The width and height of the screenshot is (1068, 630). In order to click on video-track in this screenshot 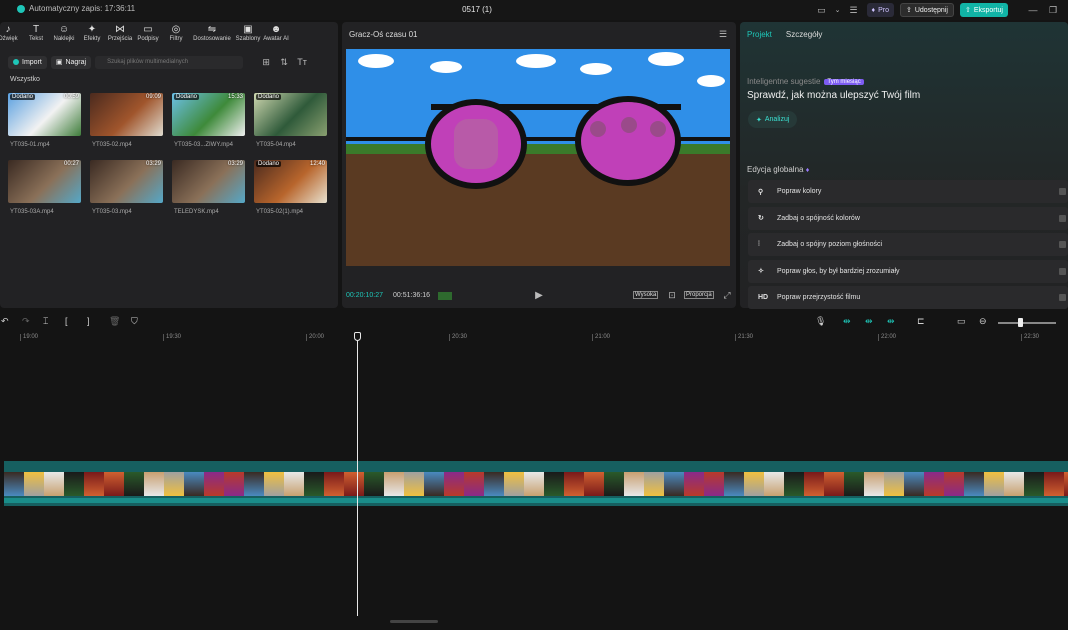, I will do `click(536, 483)`.